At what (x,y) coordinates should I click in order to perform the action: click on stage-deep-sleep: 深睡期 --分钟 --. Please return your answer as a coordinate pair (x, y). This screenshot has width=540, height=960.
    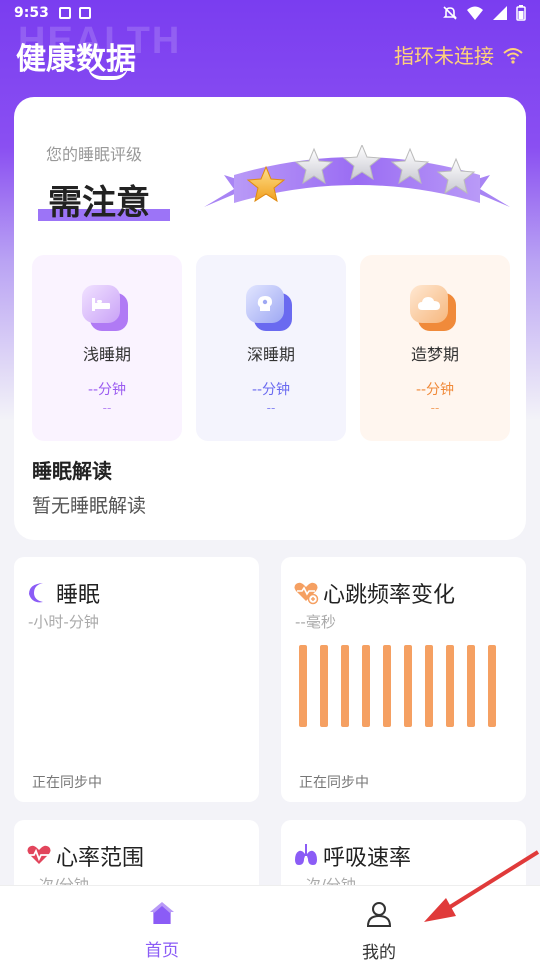
    Looking at the image, I should click on (271, 348).